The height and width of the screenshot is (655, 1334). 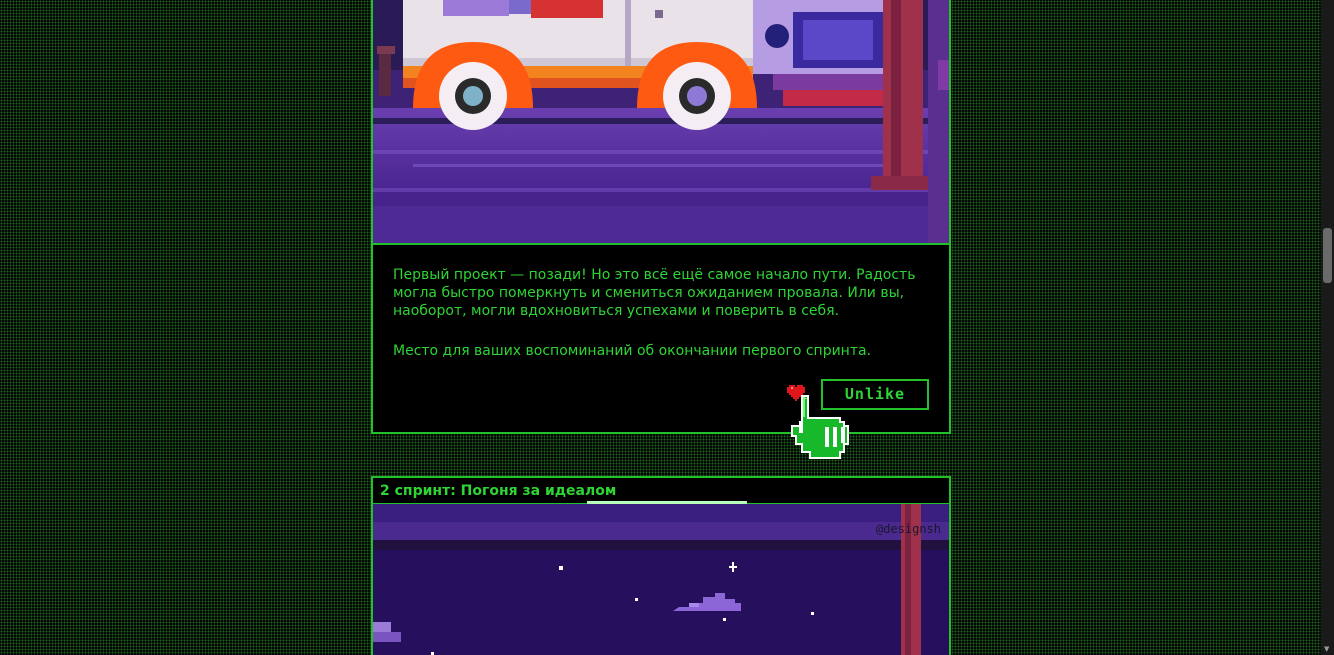 What do you see at coordinates (1326, 649) in the screenshot?
I see `scroll-down-arrow-icon: ▼` at bounding box center [1326, 649].